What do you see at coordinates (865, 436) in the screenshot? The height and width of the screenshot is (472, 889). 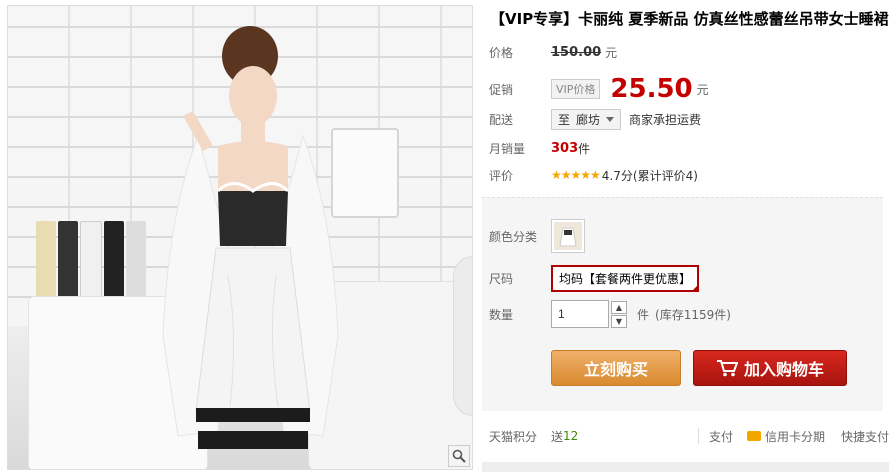 I see `quick-pay-link: 快捷支付` at bounding box center [865, 436].